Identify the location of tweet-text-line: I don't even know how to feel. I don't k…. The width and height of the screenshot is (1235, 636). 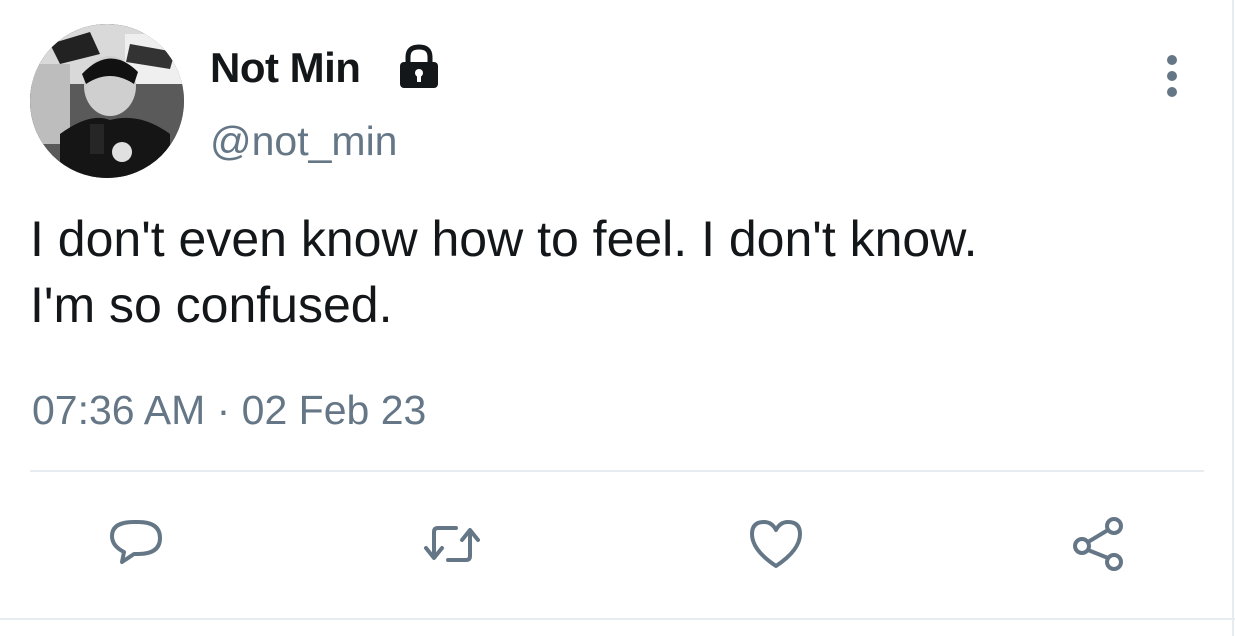
(504, 239).